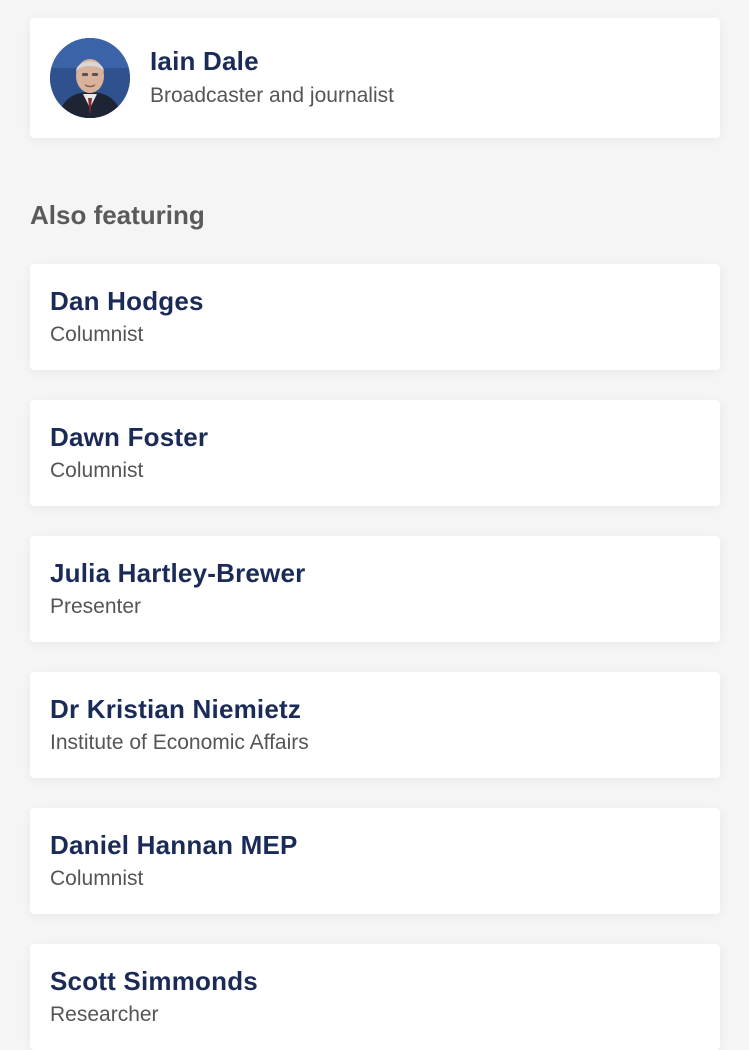 This screenshot has height=1050, width=749. I want to click on section-title-also-featuring: Also featuring, so click(117, 215).